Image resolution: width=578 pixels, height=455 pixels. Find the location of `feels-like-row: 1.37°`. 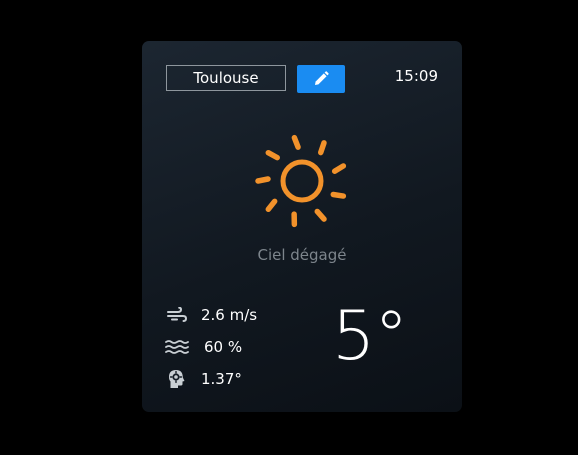

feels-like-row: 1.37° is located at coordinates (210, 379).